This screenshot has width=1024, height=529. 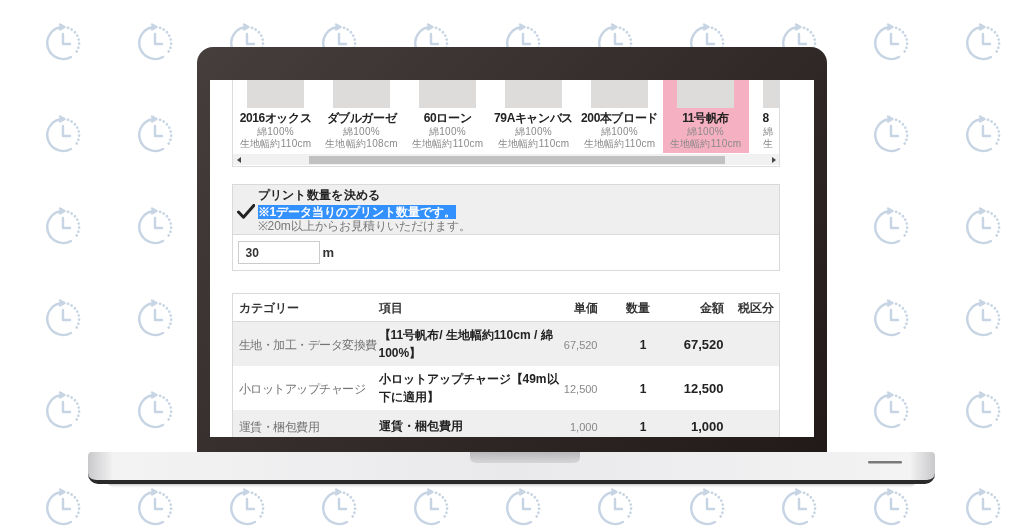 What do you see at coordinates (707, 426) in the screenshot?
I see `amount-cell: 1,000` at bounding box center [707, 426].